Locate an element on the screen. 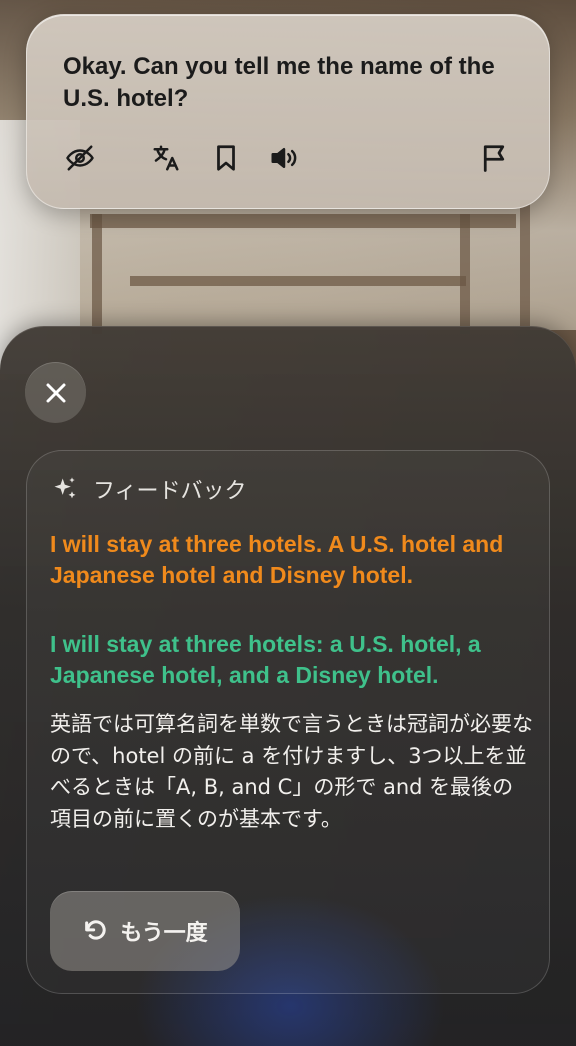  close-button is located at coordinates (55, 392).